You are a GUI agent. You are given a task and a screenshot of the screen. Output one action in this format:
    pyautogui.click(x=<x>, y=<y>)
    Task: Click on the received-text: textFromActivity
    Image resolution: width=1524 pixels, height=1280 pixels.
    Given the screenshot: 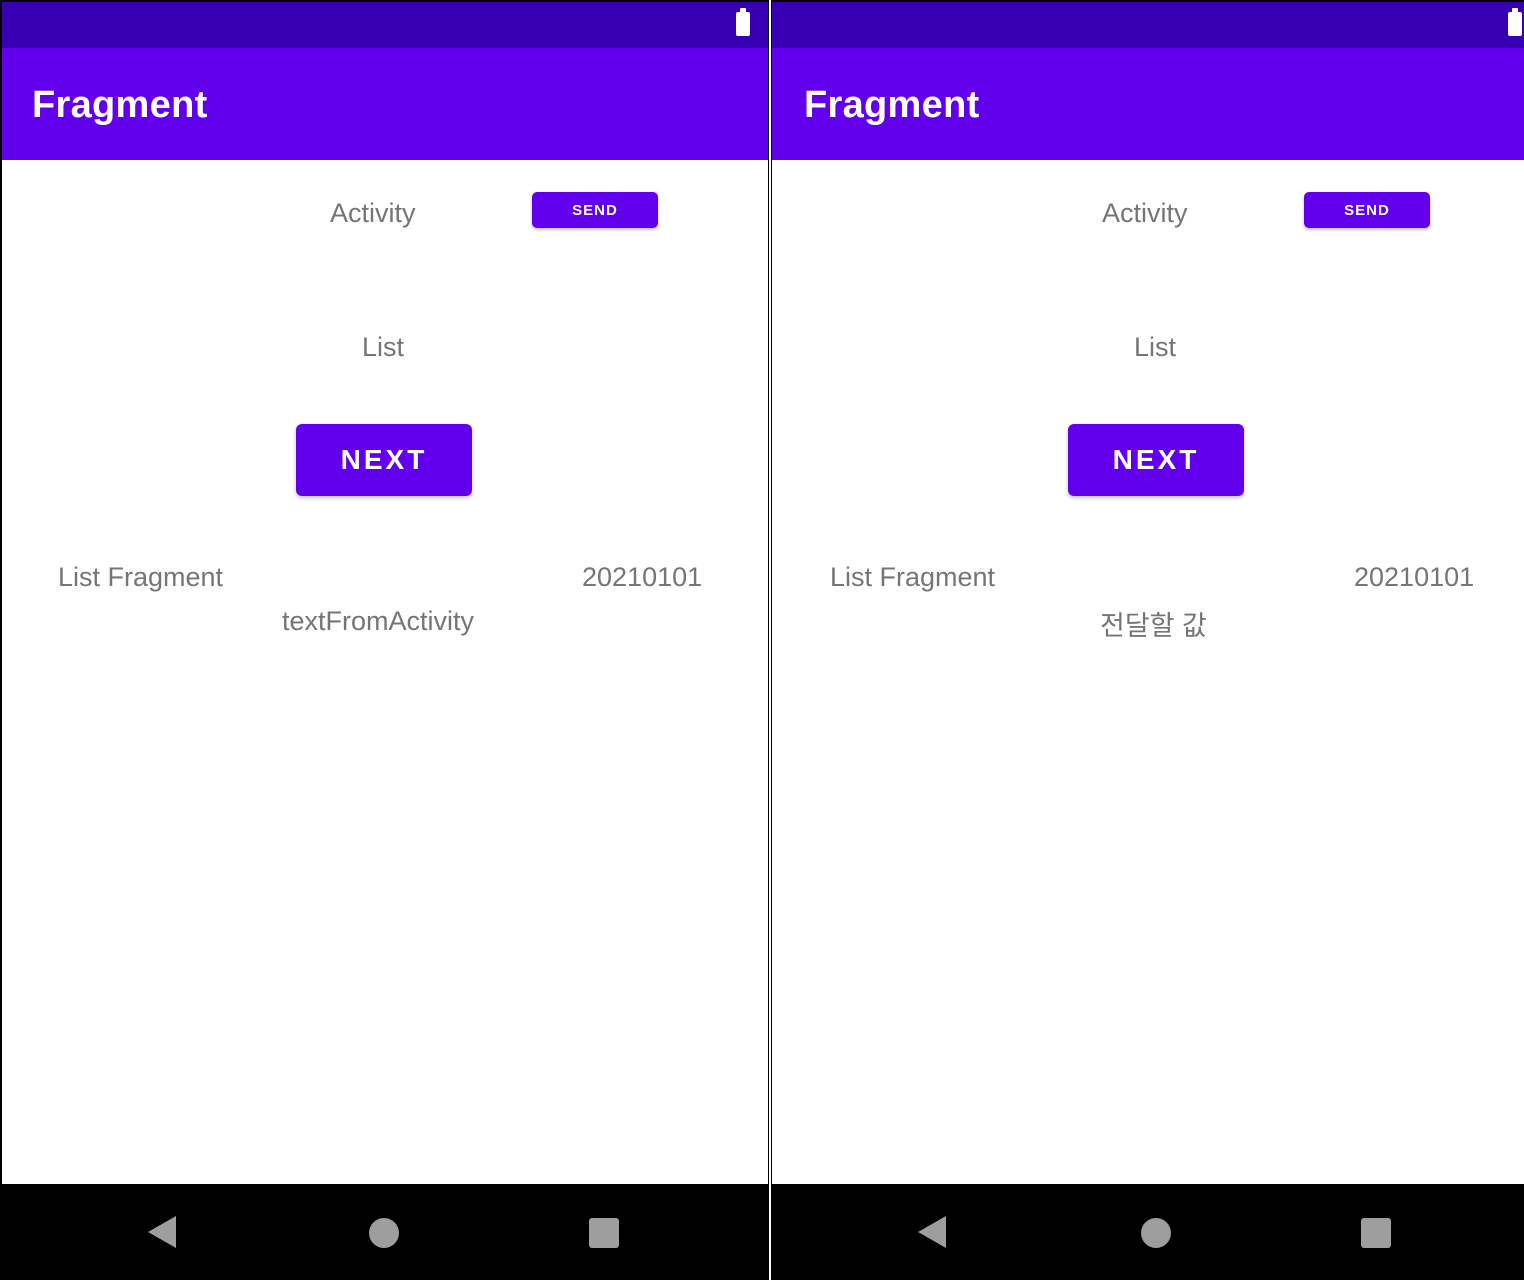 What is the action you would take?
    pyautogui.click(x=378, y=621)
    